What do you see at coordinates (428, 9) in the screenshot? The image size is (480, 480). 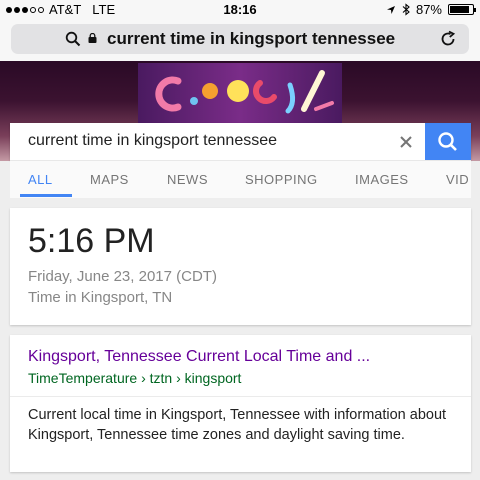 I see `battery-percent: 87%` at bounding box center [428, 9].